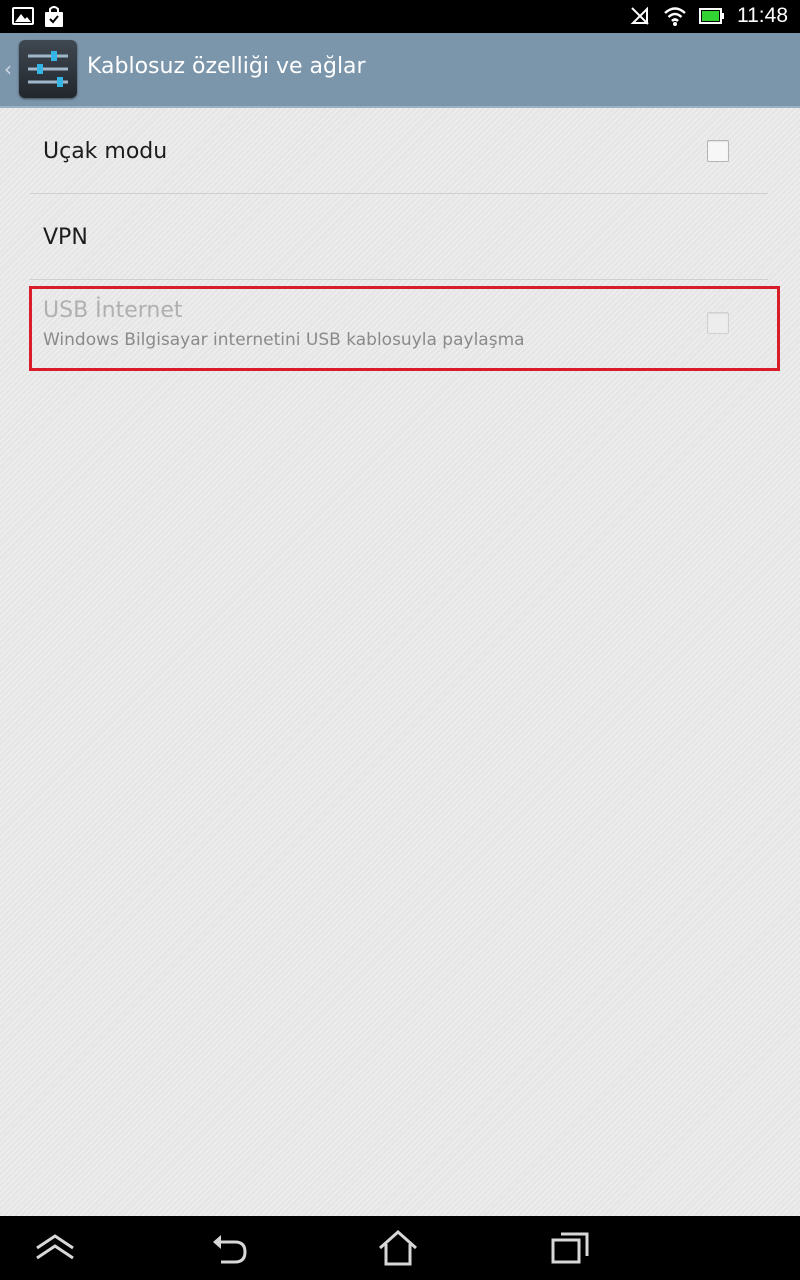  What do you see at coordinates (400, 151) in the screenshot?
I see `airplane-mode-row: Uçak modu` at bounding box center [400, 151].